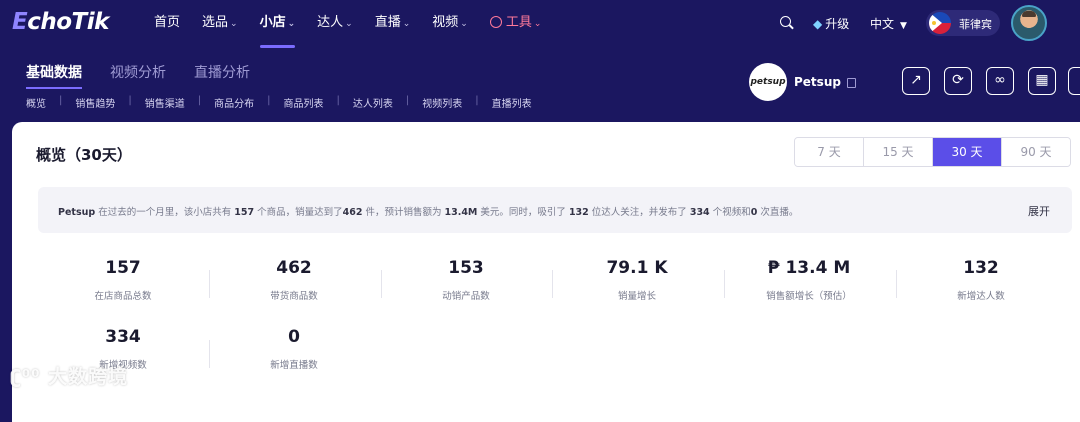 The height and width of the screenshot is (422, 1080). I want to click on nav-products: 选品 ⌄, so click(220, 24).